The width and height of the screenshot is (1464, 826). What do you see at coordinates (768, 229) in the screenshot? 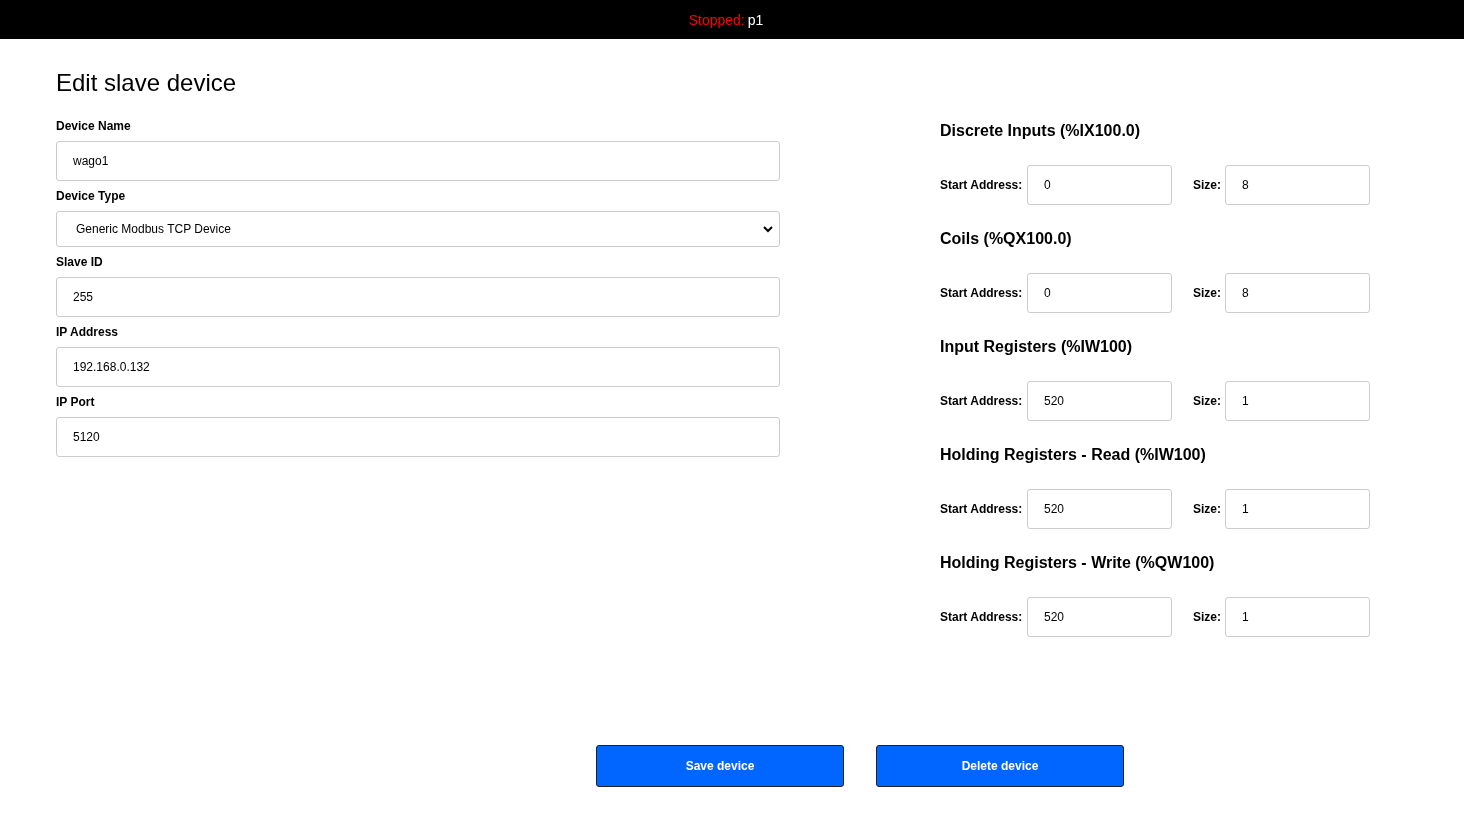
I see `chevron-down-icon` at bounding box center [768, 229].